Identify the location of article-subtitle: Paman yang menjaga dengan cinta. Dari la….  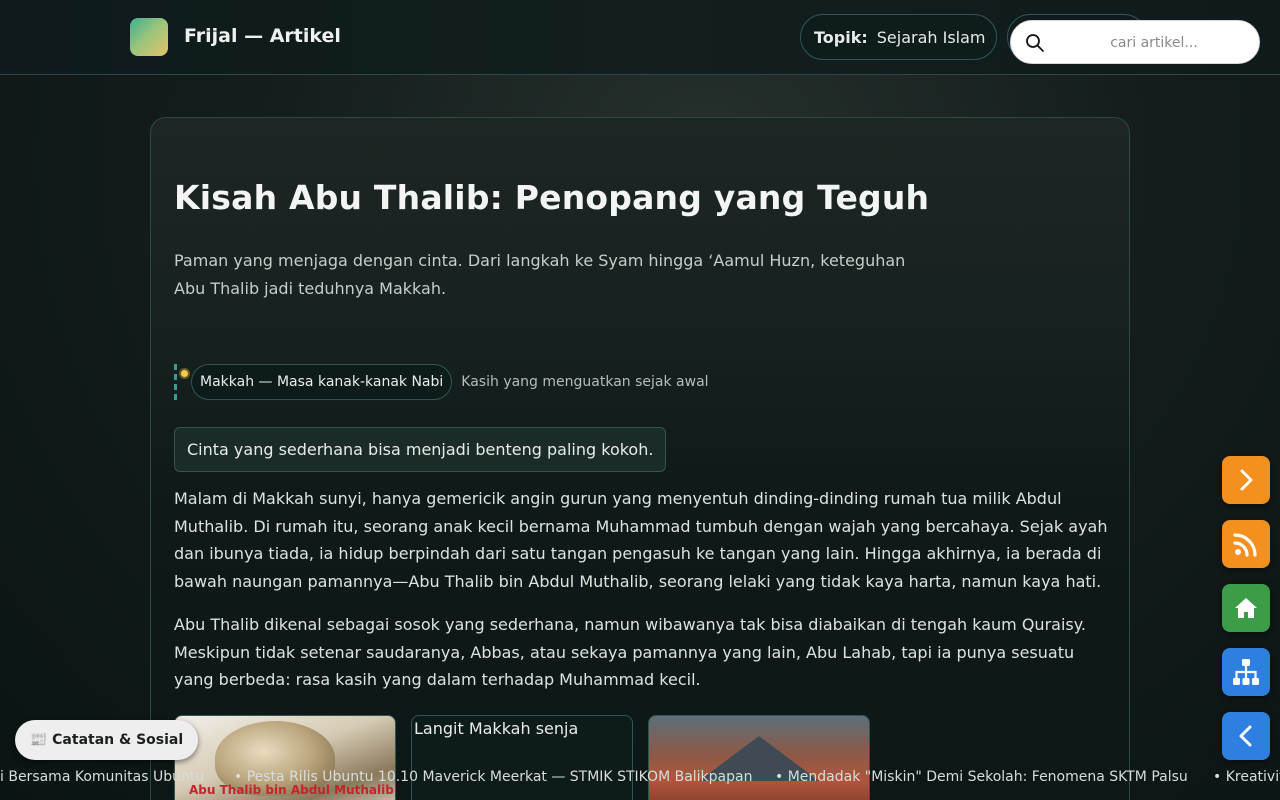
(540, 274).